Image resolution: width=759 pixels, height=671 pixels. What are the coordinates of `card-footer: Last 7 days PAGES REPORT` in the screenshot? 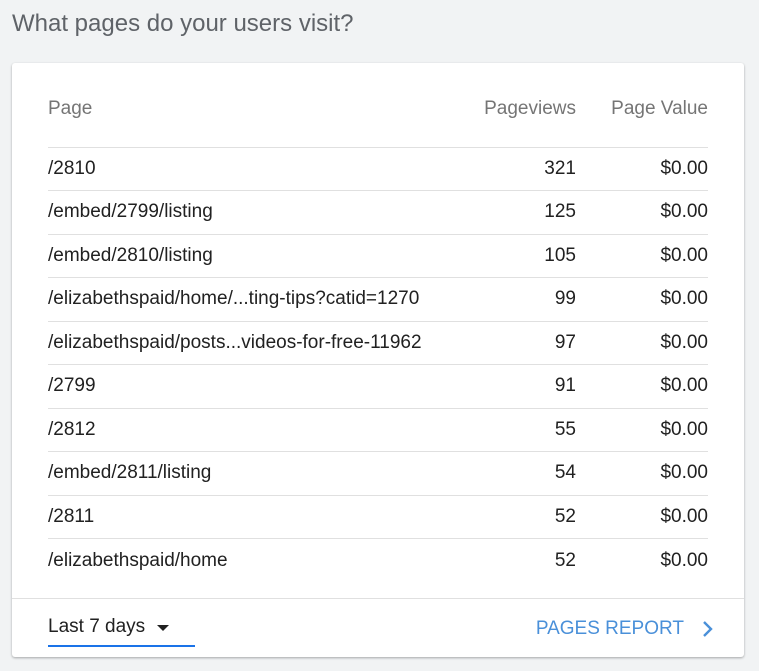 It's located at (378, 628).